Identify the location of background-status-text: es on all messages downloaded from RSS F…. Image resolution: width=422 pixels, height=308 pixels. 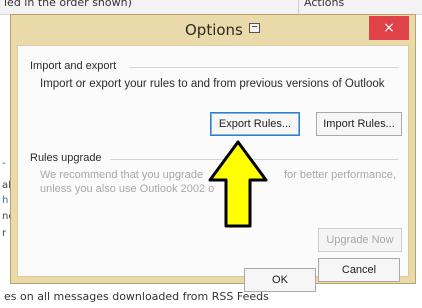
(136, 296).